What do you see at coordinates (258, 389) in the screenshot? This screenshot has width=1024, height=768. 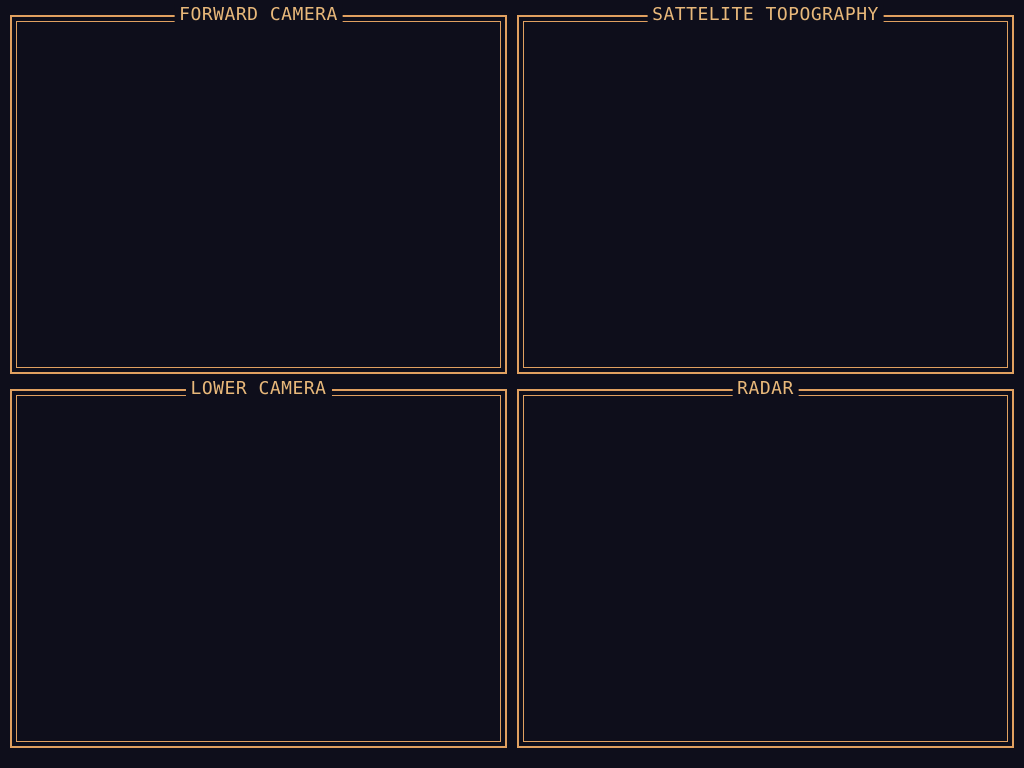 I see `lower-camera-title: LOWER CAMERA` at bounding box center [258, 389].